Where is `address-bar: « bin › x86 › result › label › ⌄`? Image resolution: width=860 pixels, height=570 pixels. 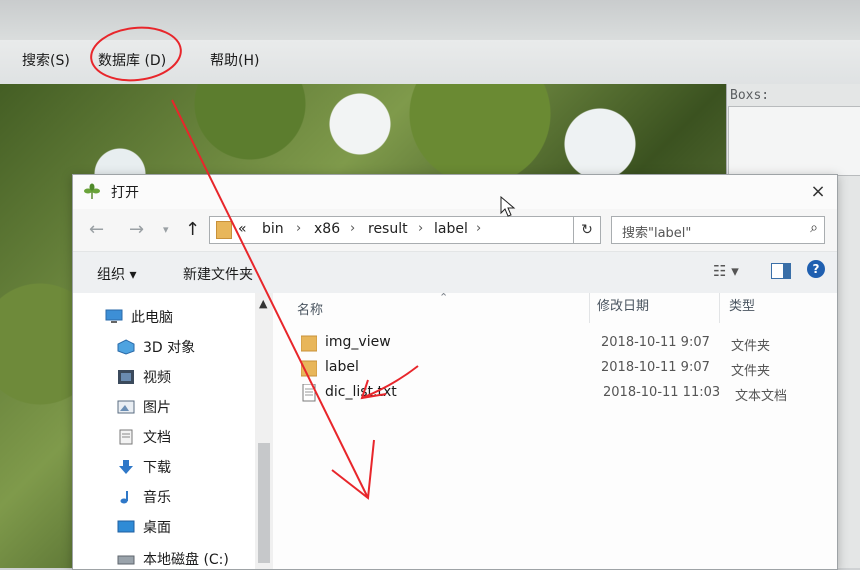 address-bar: « bin › x86 › result › label › ⌄ is located at coordinates (405, 230).